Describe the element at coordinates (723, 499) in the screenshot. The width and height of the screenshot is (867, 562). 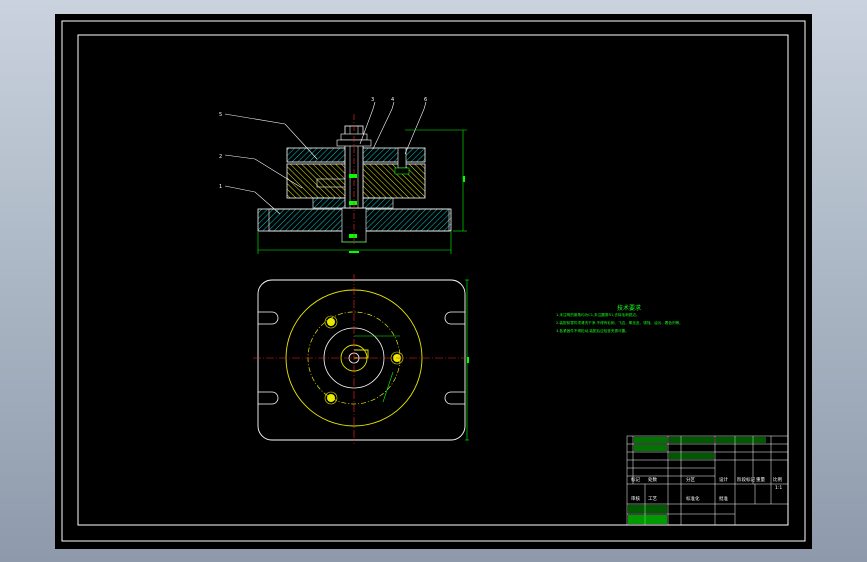
I see `tb-label-approve: 批准` at that location.